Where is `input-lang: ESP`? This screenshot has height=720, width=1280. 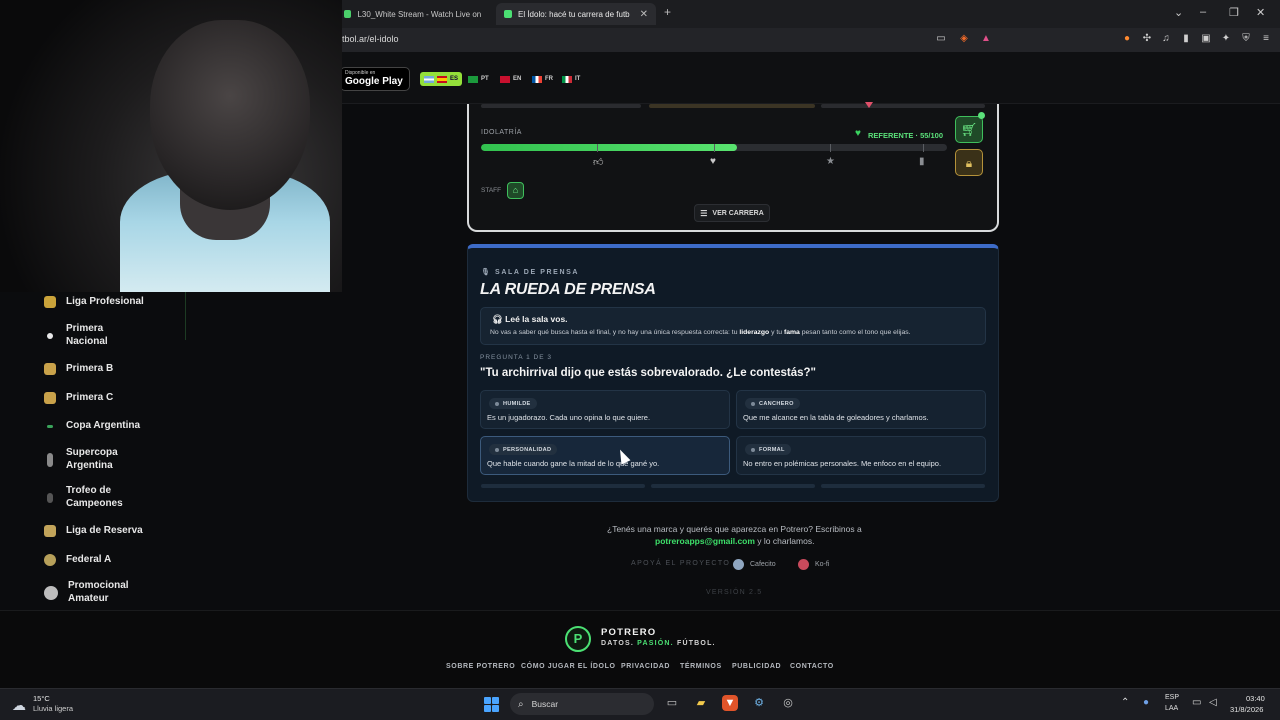
input-lang: ESP is located at coordinates (1172, 697).